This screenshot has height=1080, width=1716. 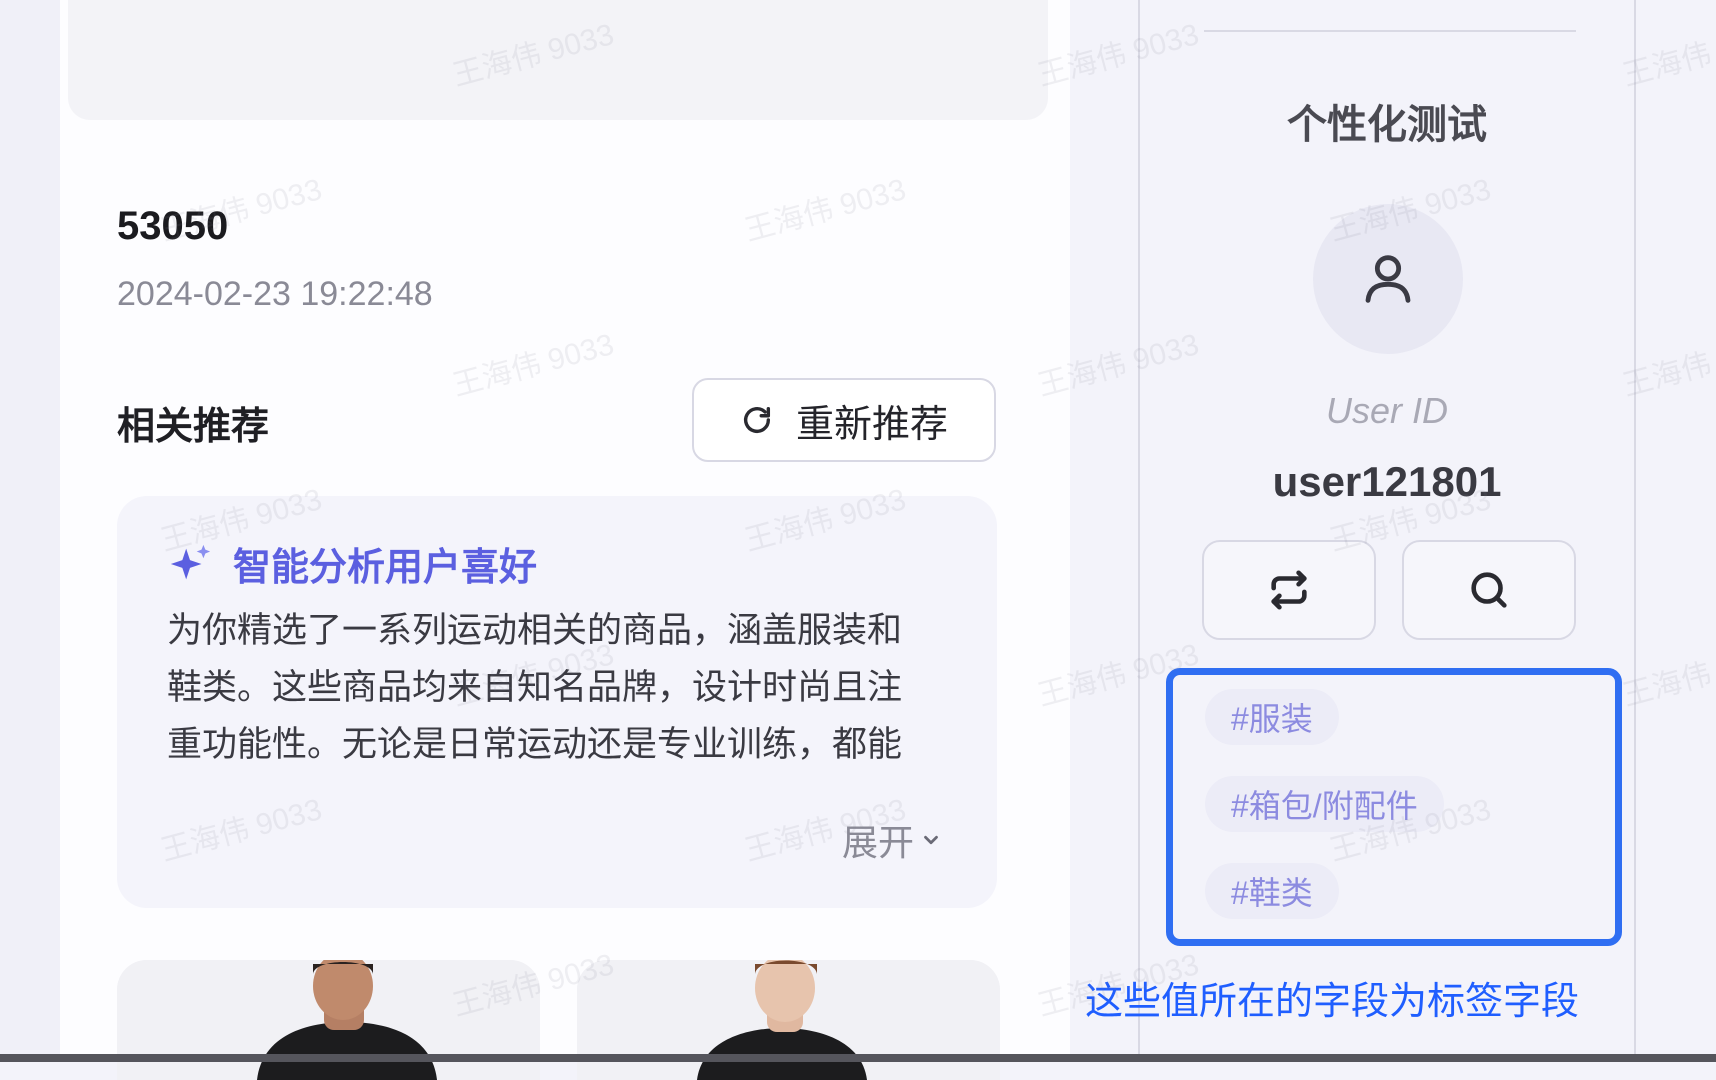 I want to click on user-icon, so click(x=1388, y=279).